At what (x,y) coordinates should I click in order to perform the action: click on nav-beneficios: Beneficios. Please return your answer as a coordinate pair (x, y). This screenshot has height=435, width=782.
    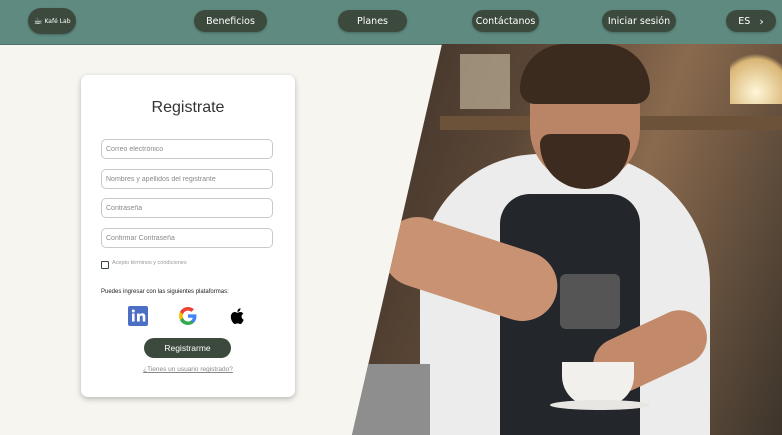
    Looking at the image, I should click on (230, 21).